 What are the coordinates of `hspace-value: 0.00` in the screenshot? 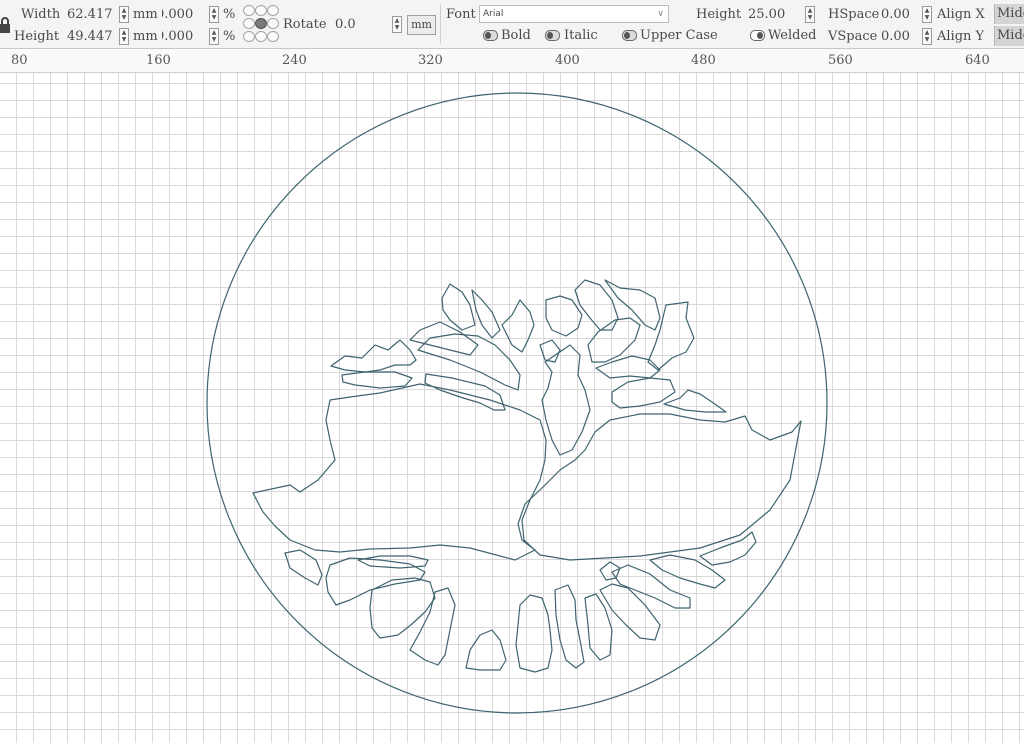 It's located at (895, 15).